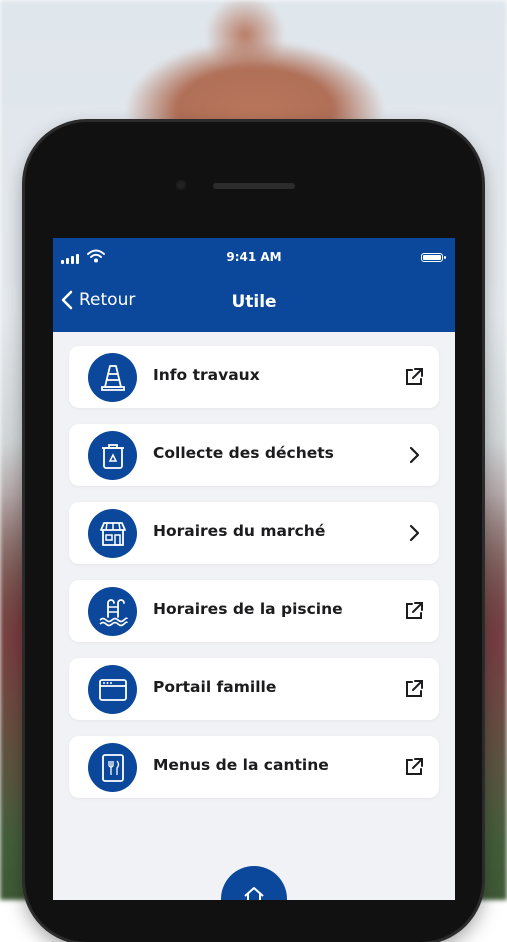 The height and width of the screenshot is (942, 507). What do you see at coordinates (112, 455) in the screenshot?
I see `recycling-bin-icon` at bounding box center [112, 455].